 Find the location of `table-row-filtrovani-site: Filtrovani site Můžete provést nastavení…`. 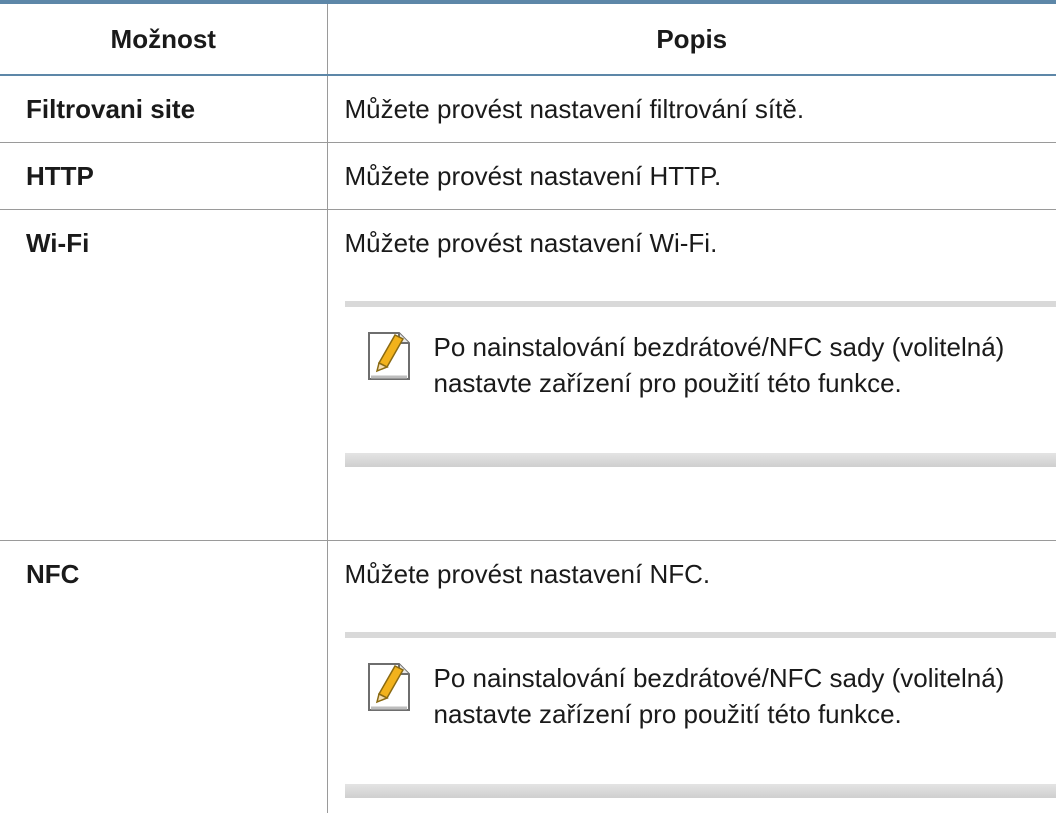

table-row-filtrovani-site: Filtrovani site Můžete provést nastavení… is located at coordinates (528, 109).